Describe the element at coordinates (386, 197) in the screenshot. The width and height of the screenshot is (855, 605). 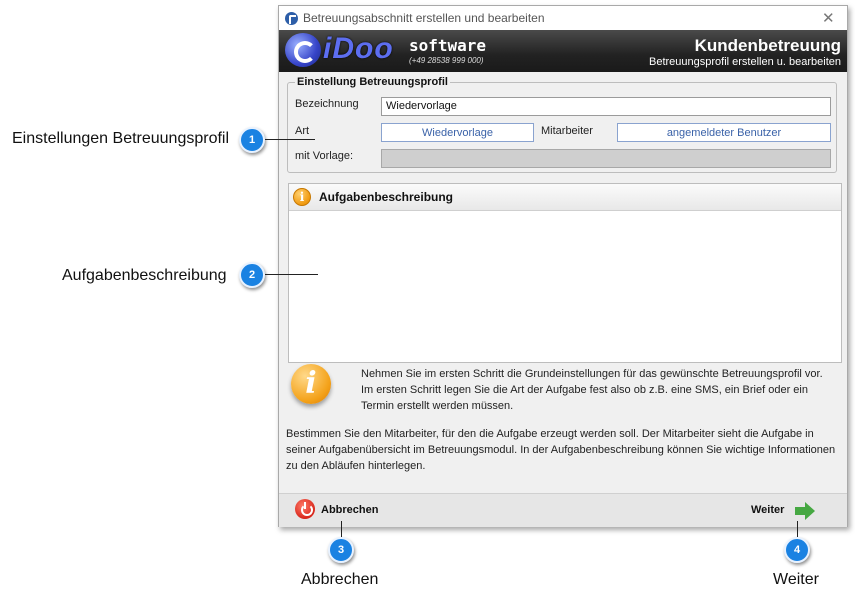
I see `task-panel-title: Aufgabenbeschreibung` at that location.